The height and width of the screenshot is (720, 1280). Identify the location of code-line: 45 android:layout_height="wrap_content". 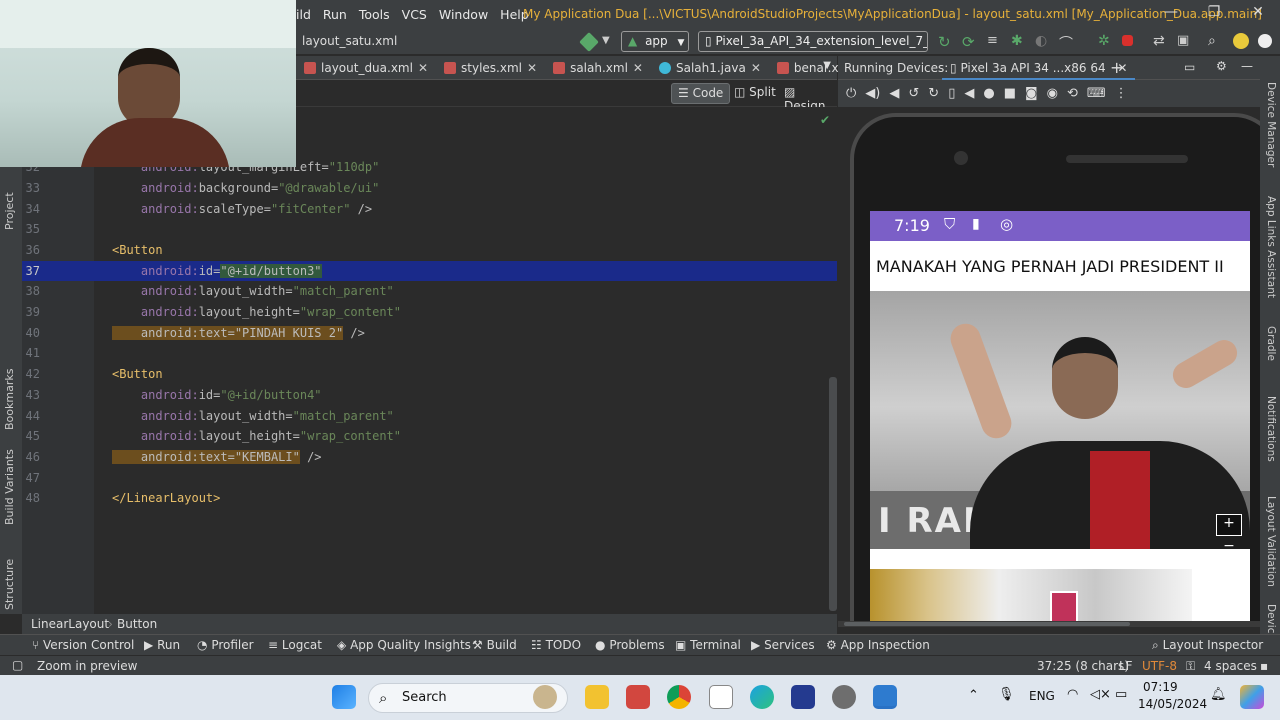
(418, 436).